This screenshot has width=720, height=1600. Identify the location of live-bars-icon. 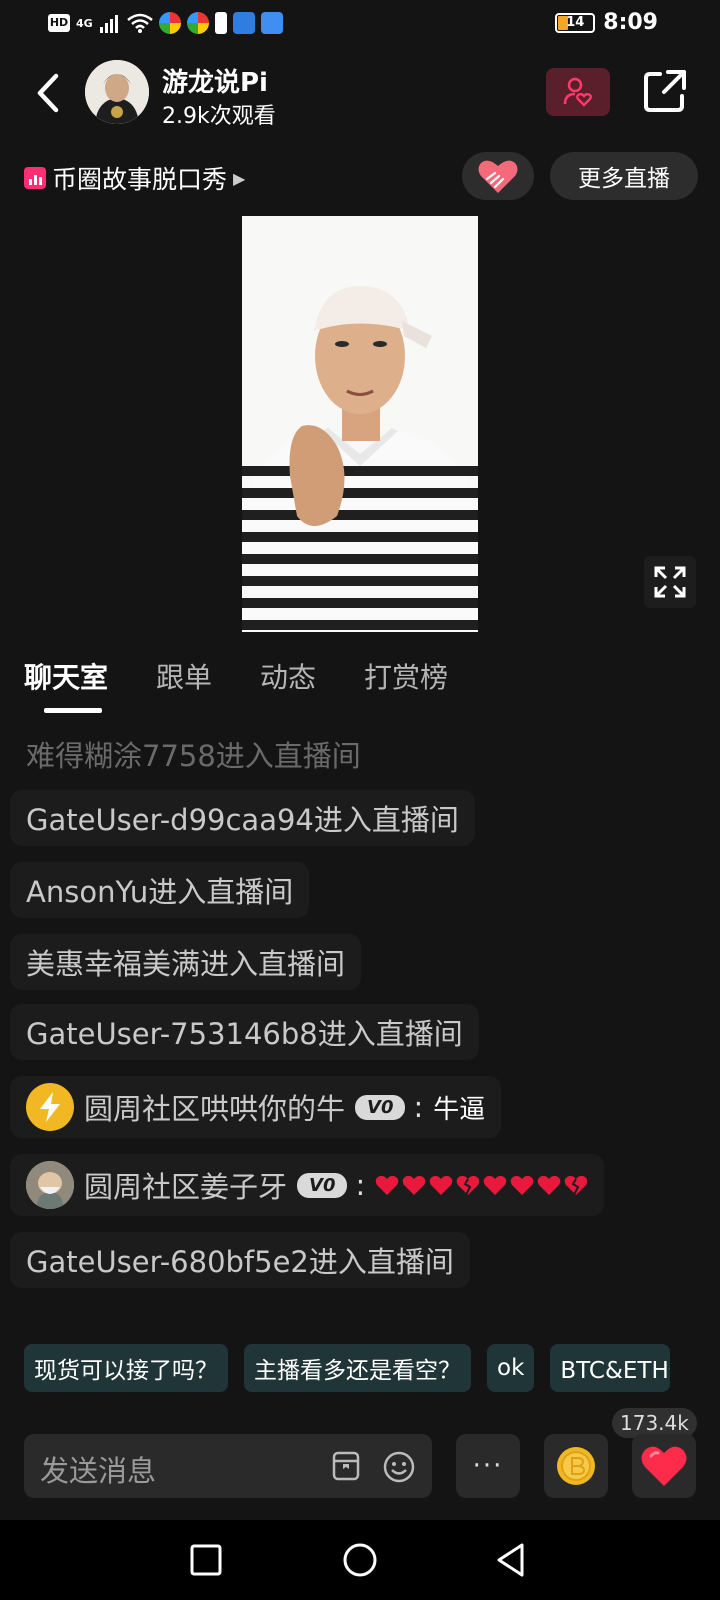
(35, 178).